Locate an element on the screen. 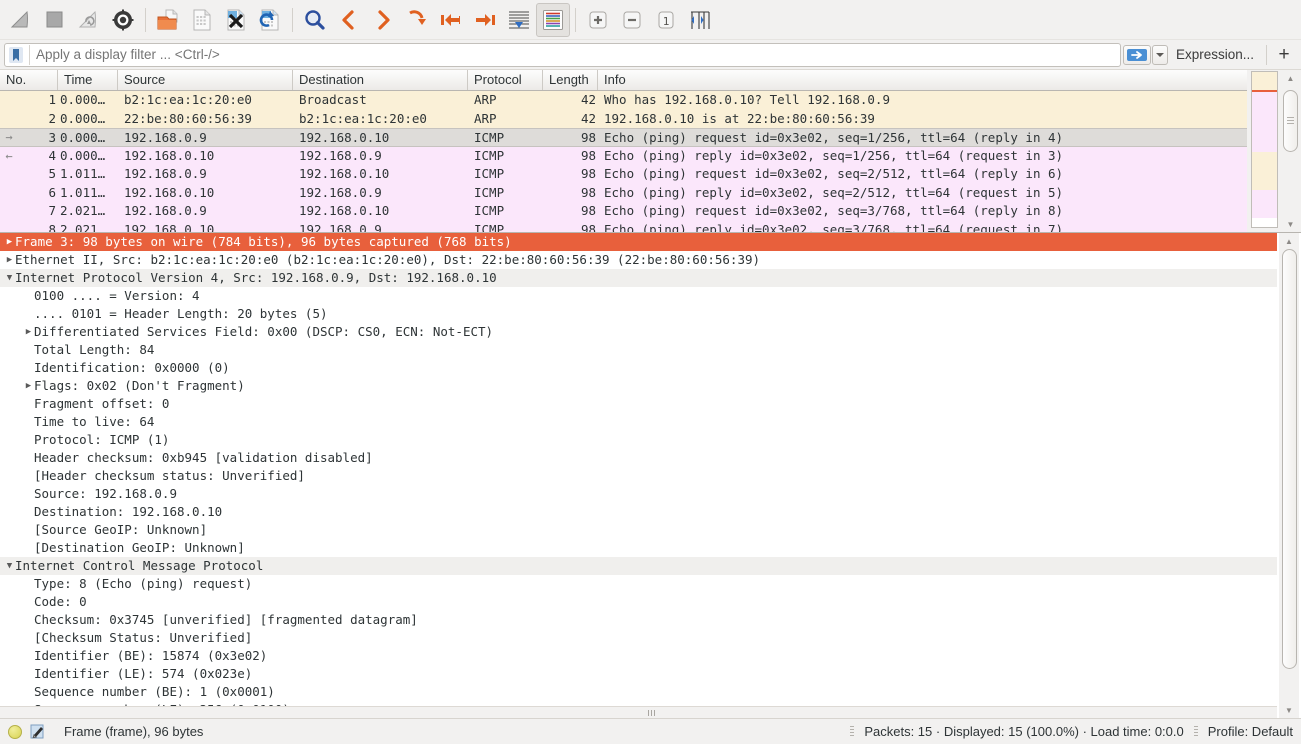  detail-tree-row: [Header checksum status: Unverified] is located at coordinates (638, 476).